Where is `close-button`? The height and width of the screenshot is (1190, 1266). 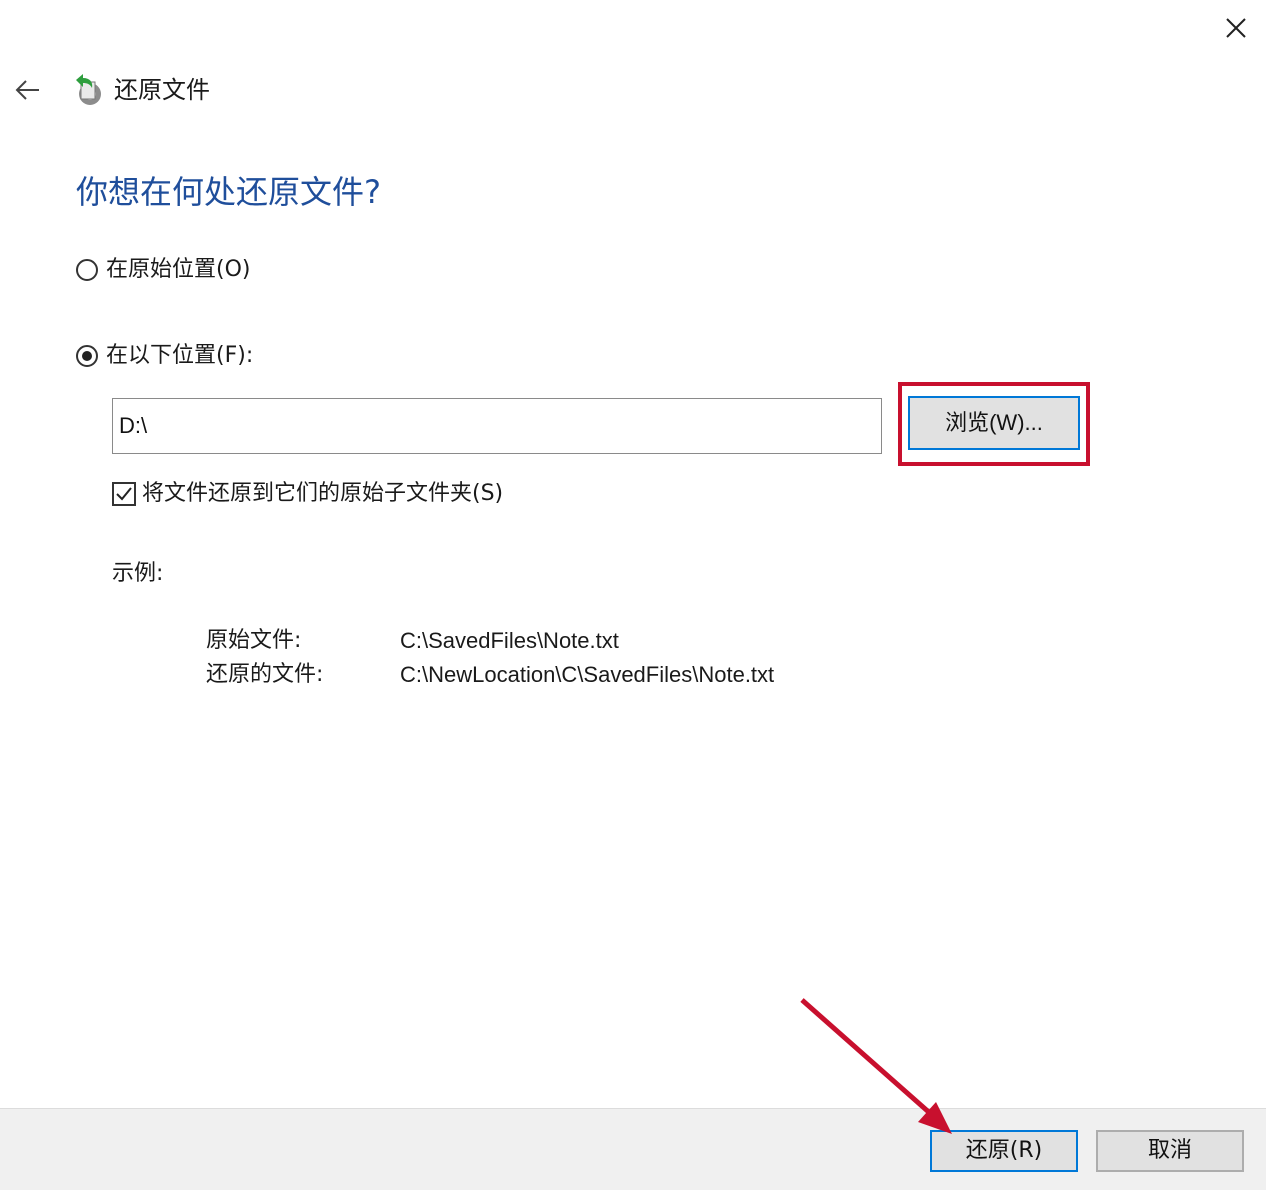 close-button is located at coordinates (1235, 28).